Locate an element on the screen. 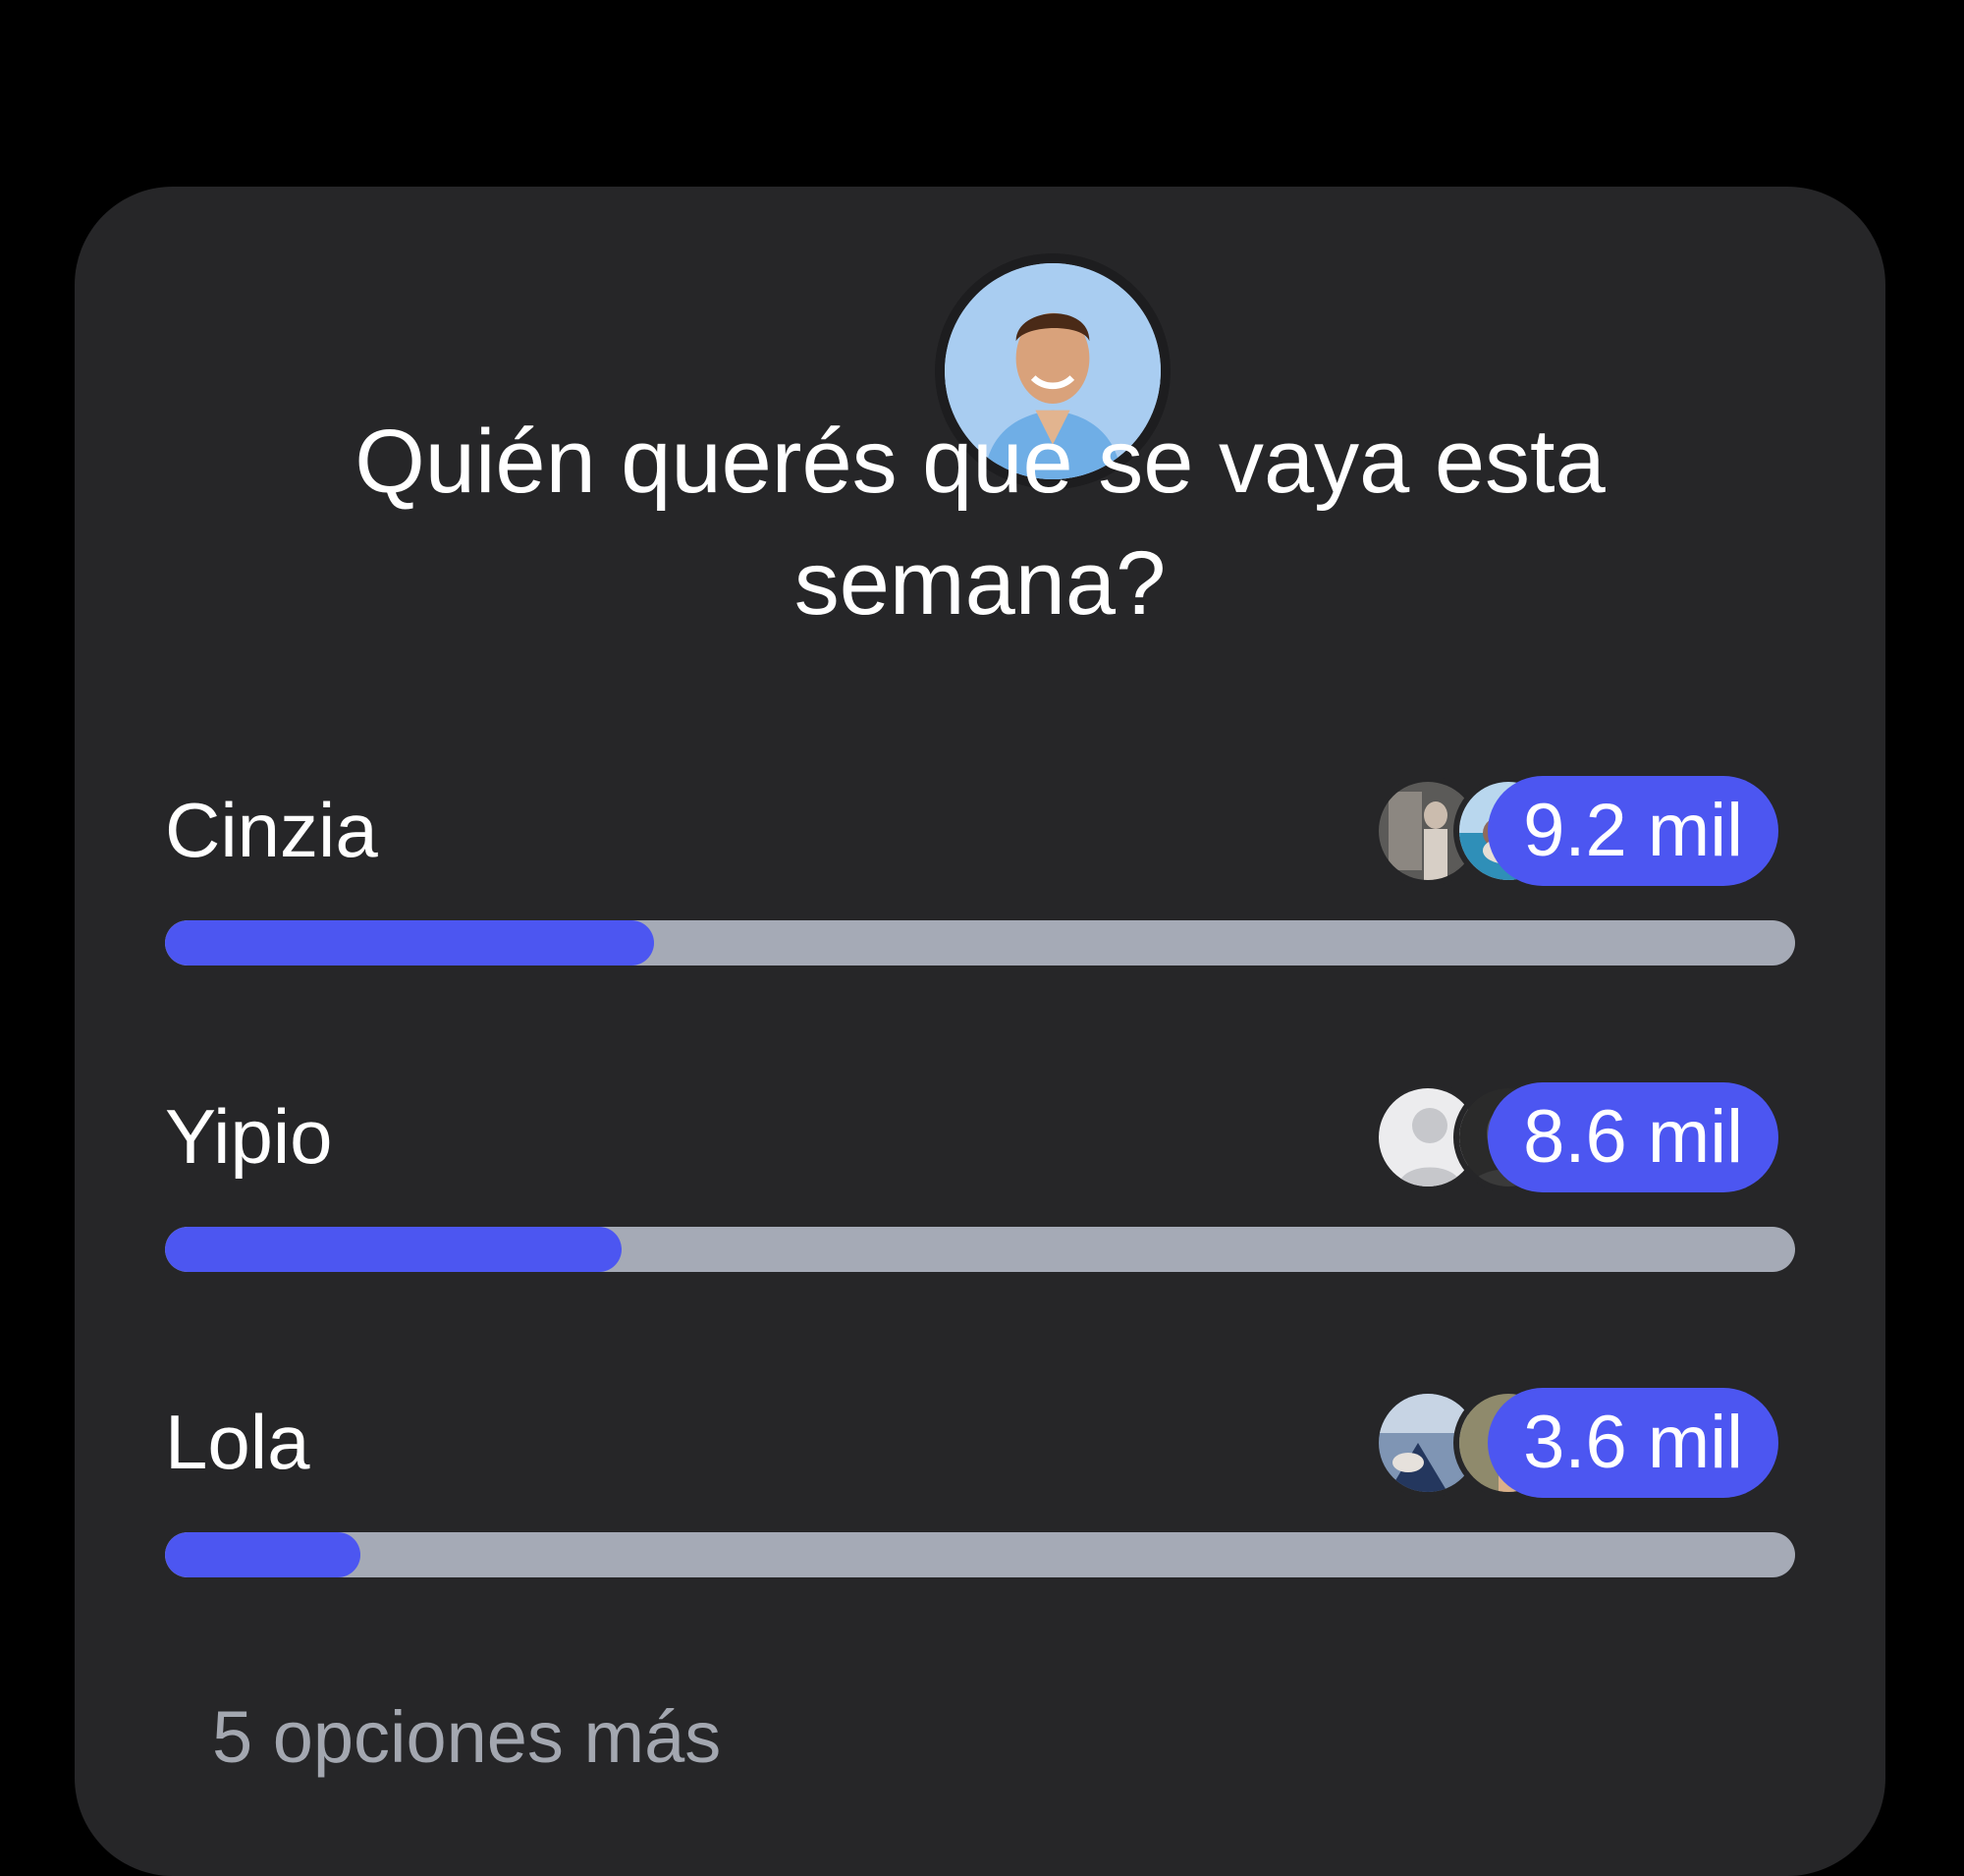 This screenshot has height=1876, width=1964. more-options-link: 5 opciones más is located at coordinates (466, 1737).